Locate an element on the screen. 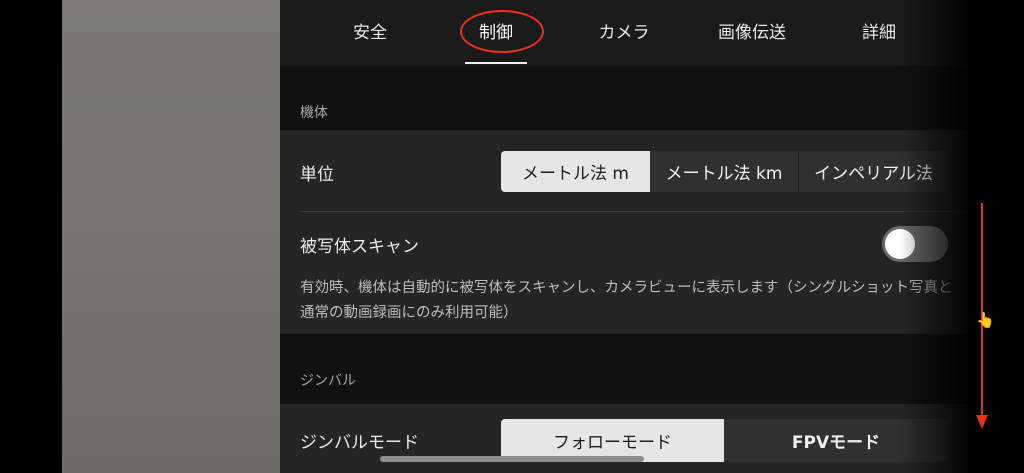 Image resolution: width=1024 pixels, height=473 pixels. unit-option-imperial: インペリアル法 is located at coordinates (873, 171).